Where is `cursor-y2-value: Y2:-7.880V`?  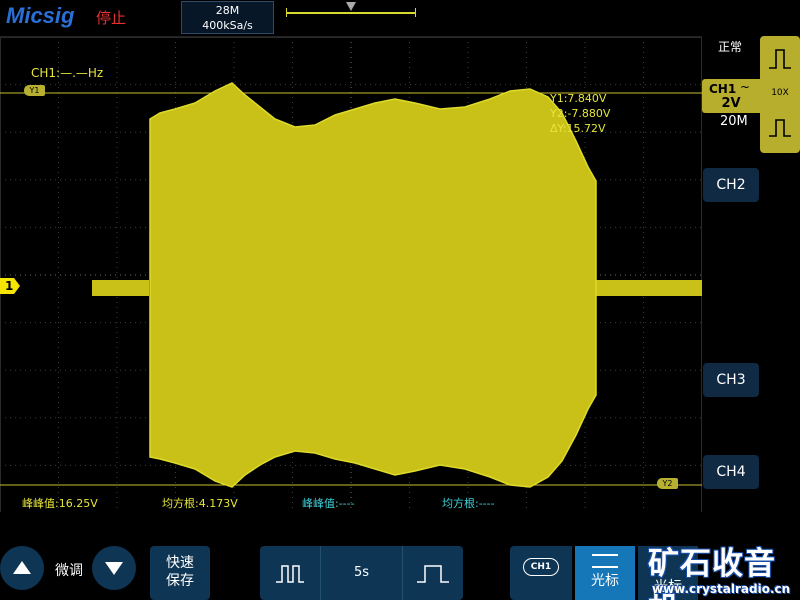 cursor-y2-value: Y2:-7.880V is located at coordinates (580, 113).